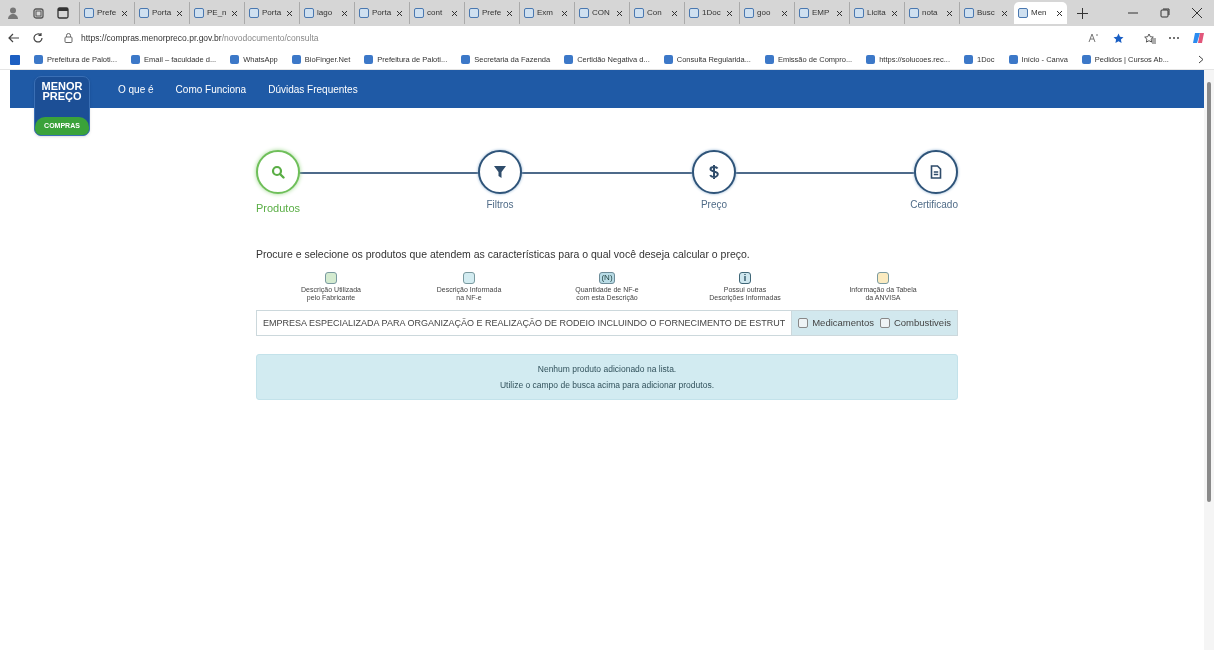  What do you see at coordinates (136, 89) in the screenshot?
I see `nav-link: O que é` at bounding box center [136, 89].